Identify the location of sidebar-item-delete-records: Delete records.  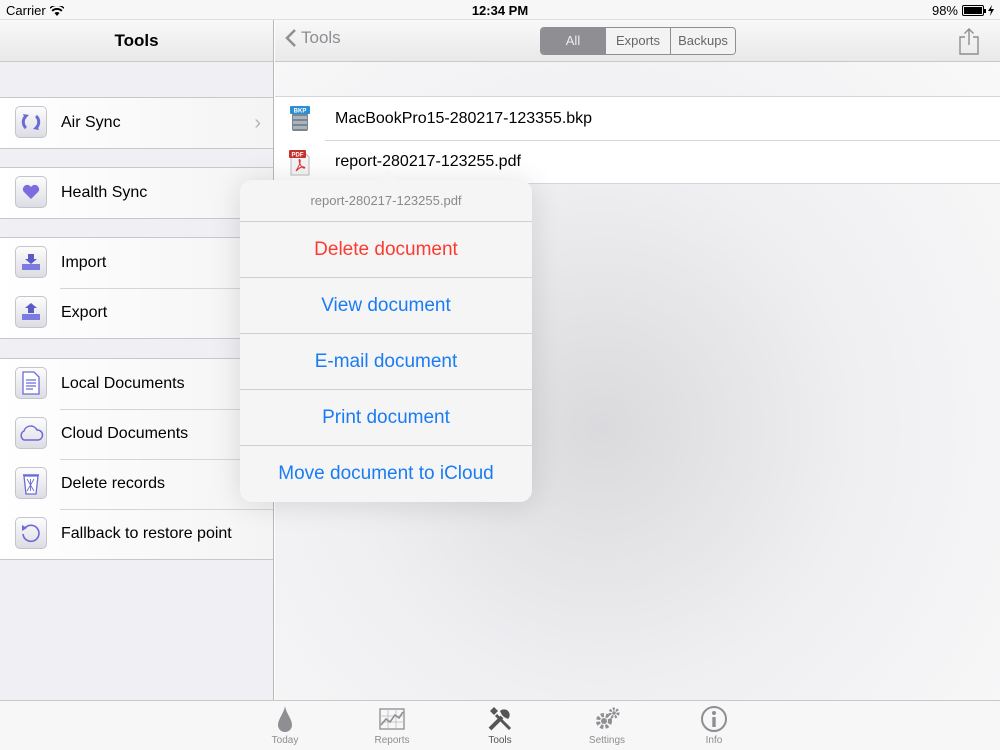
(136, 484).